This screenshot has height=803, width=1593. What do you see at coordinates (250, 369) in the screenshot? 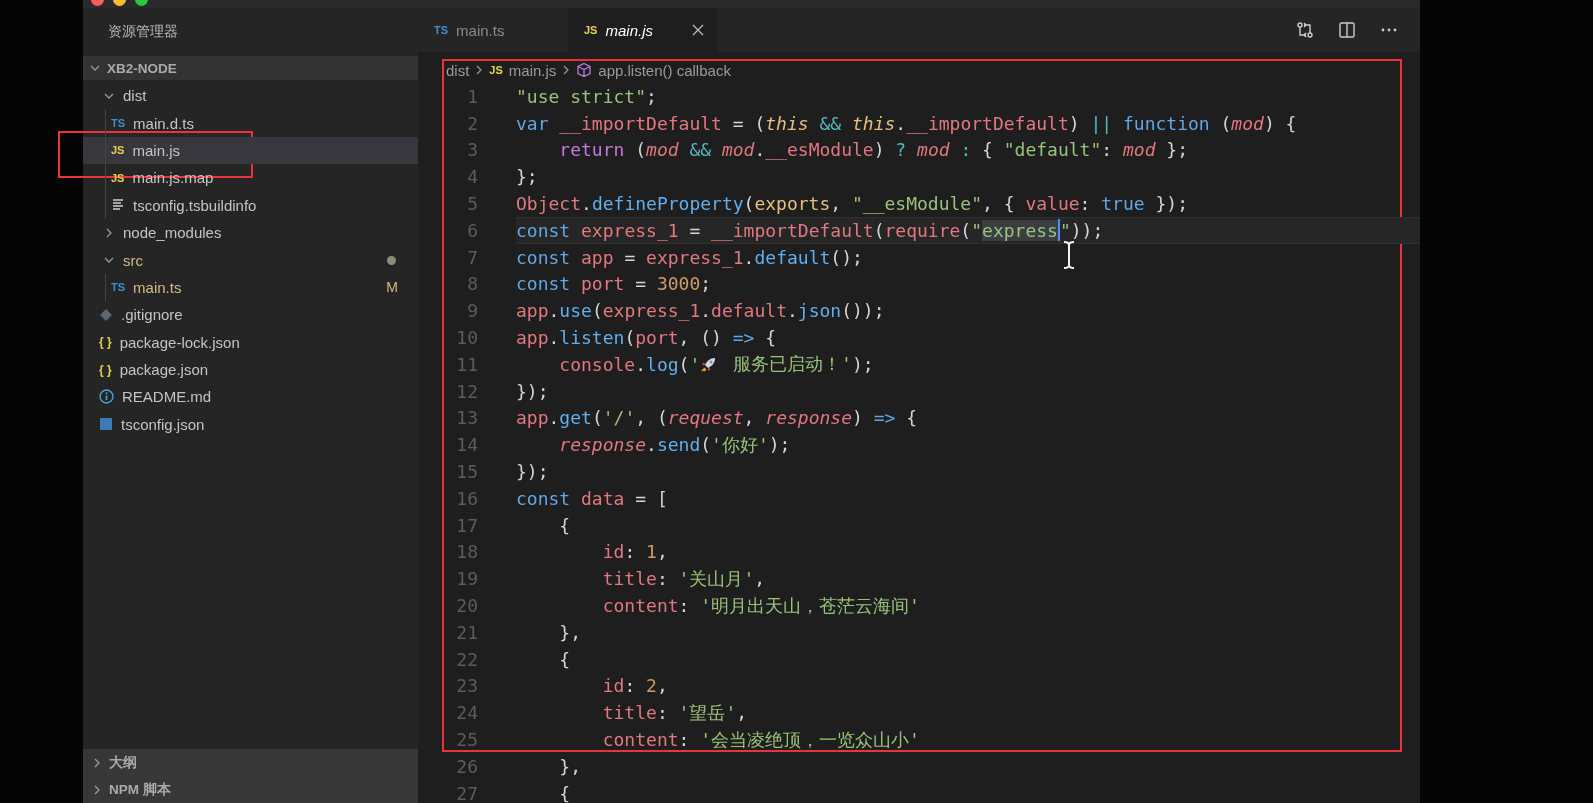
I see `file-tree-item: { } package.json` at bounding box center [250, 369].